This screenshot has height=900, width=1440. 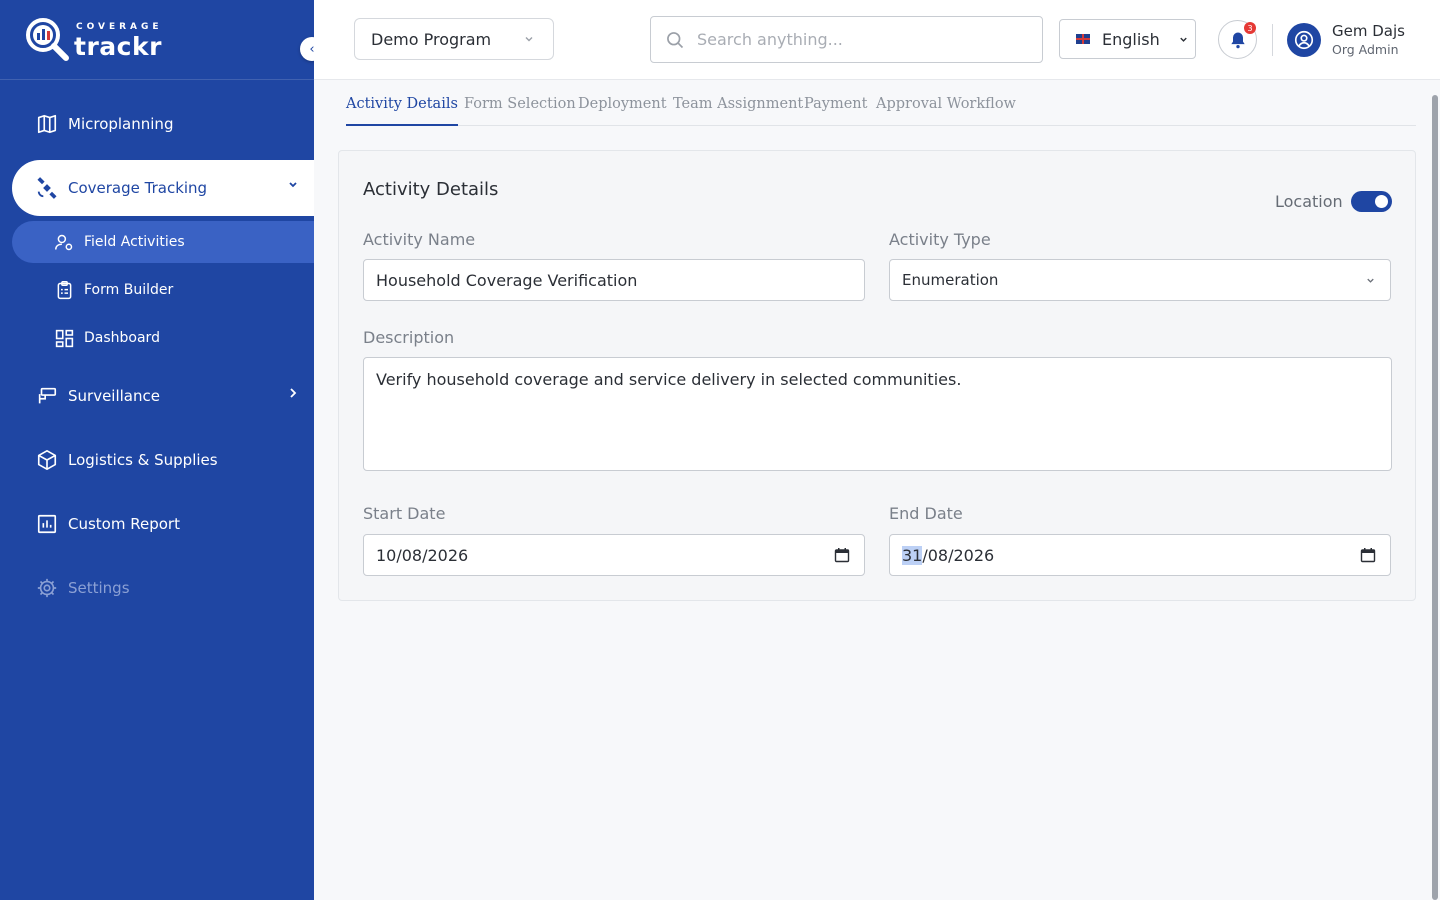 What do you see at coordinates (402, 111) in the screenshot?
I see `tab-activity-details: Activity Details` at bounding box center [402, 111].